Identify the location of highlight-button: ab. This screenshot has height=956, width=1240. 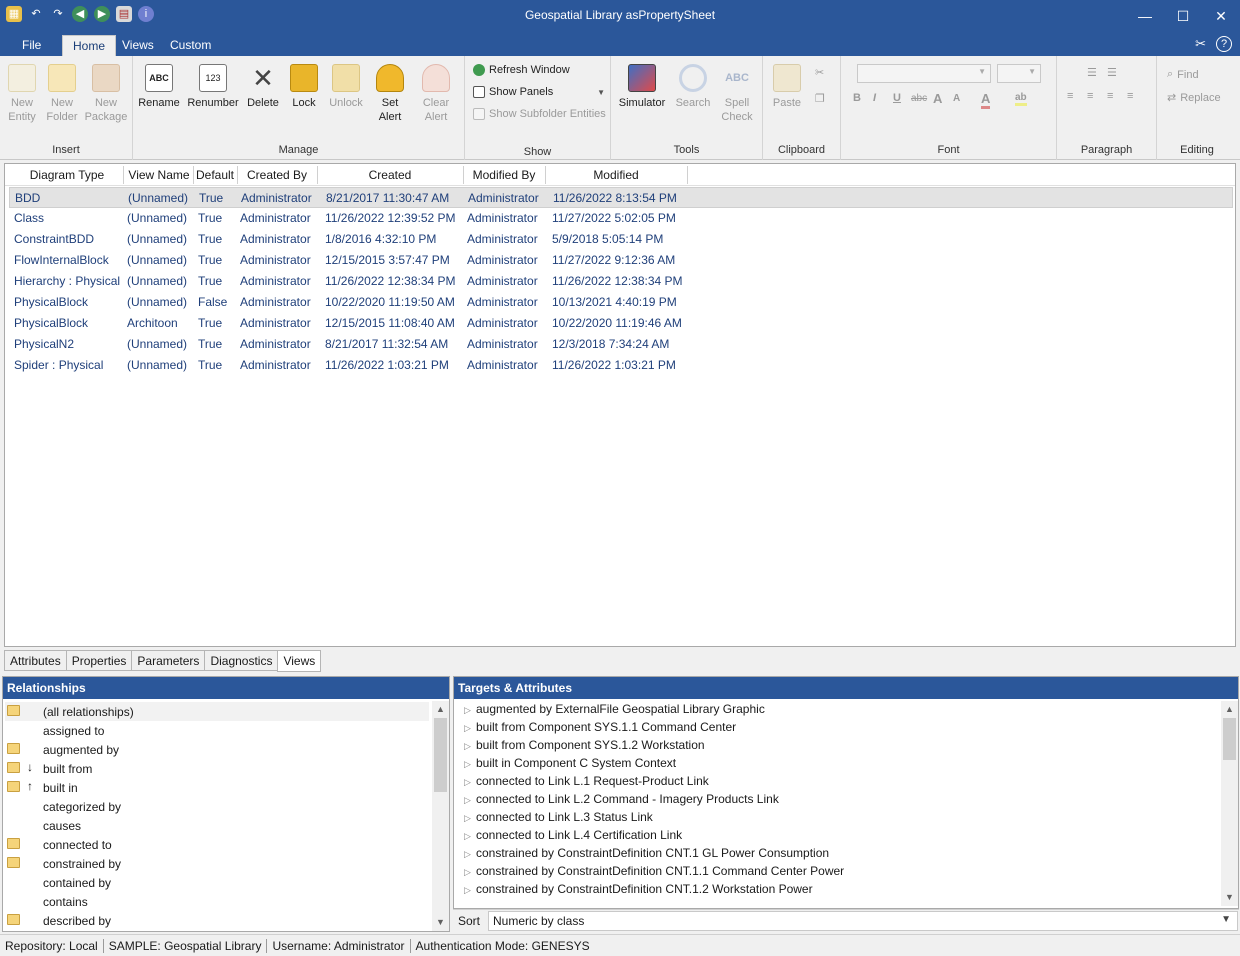
(1021, 99).